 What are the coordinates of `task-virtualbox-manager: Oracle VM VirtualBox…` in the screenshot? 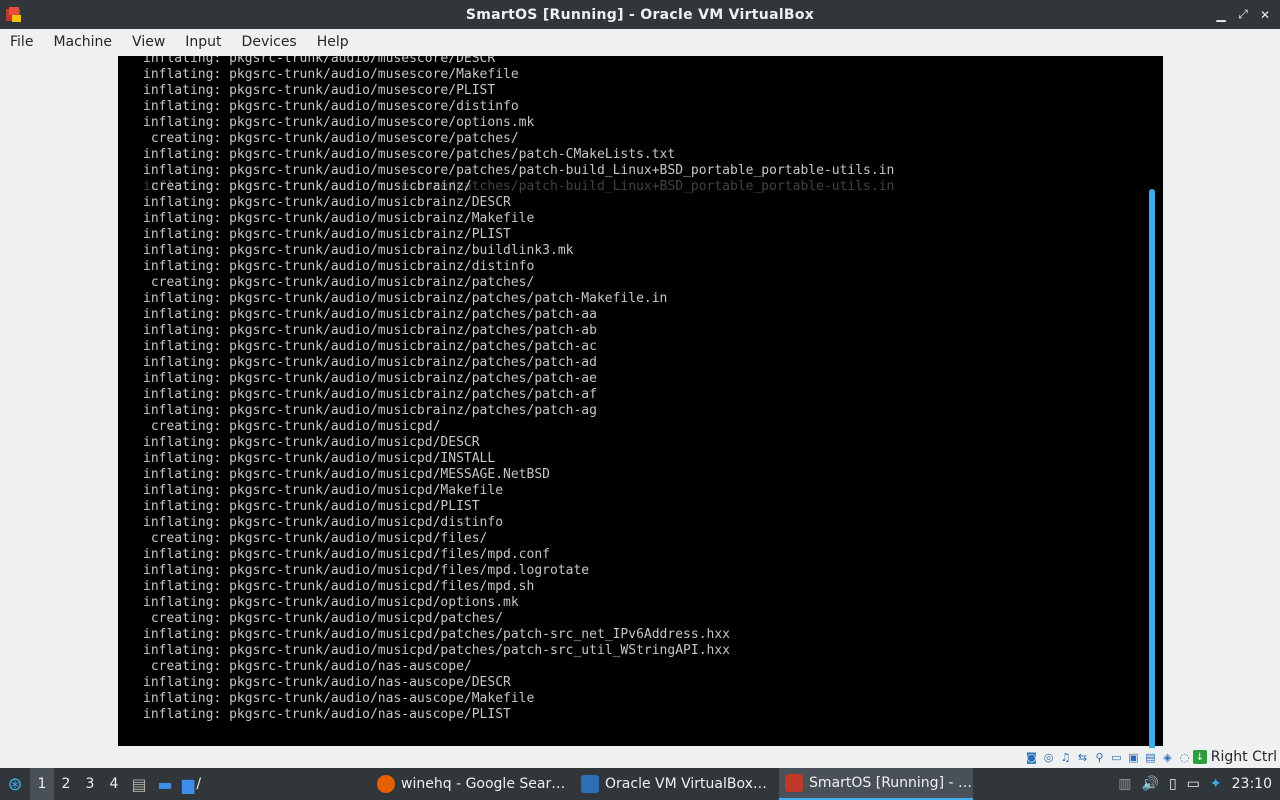 It's located at (677, 784).